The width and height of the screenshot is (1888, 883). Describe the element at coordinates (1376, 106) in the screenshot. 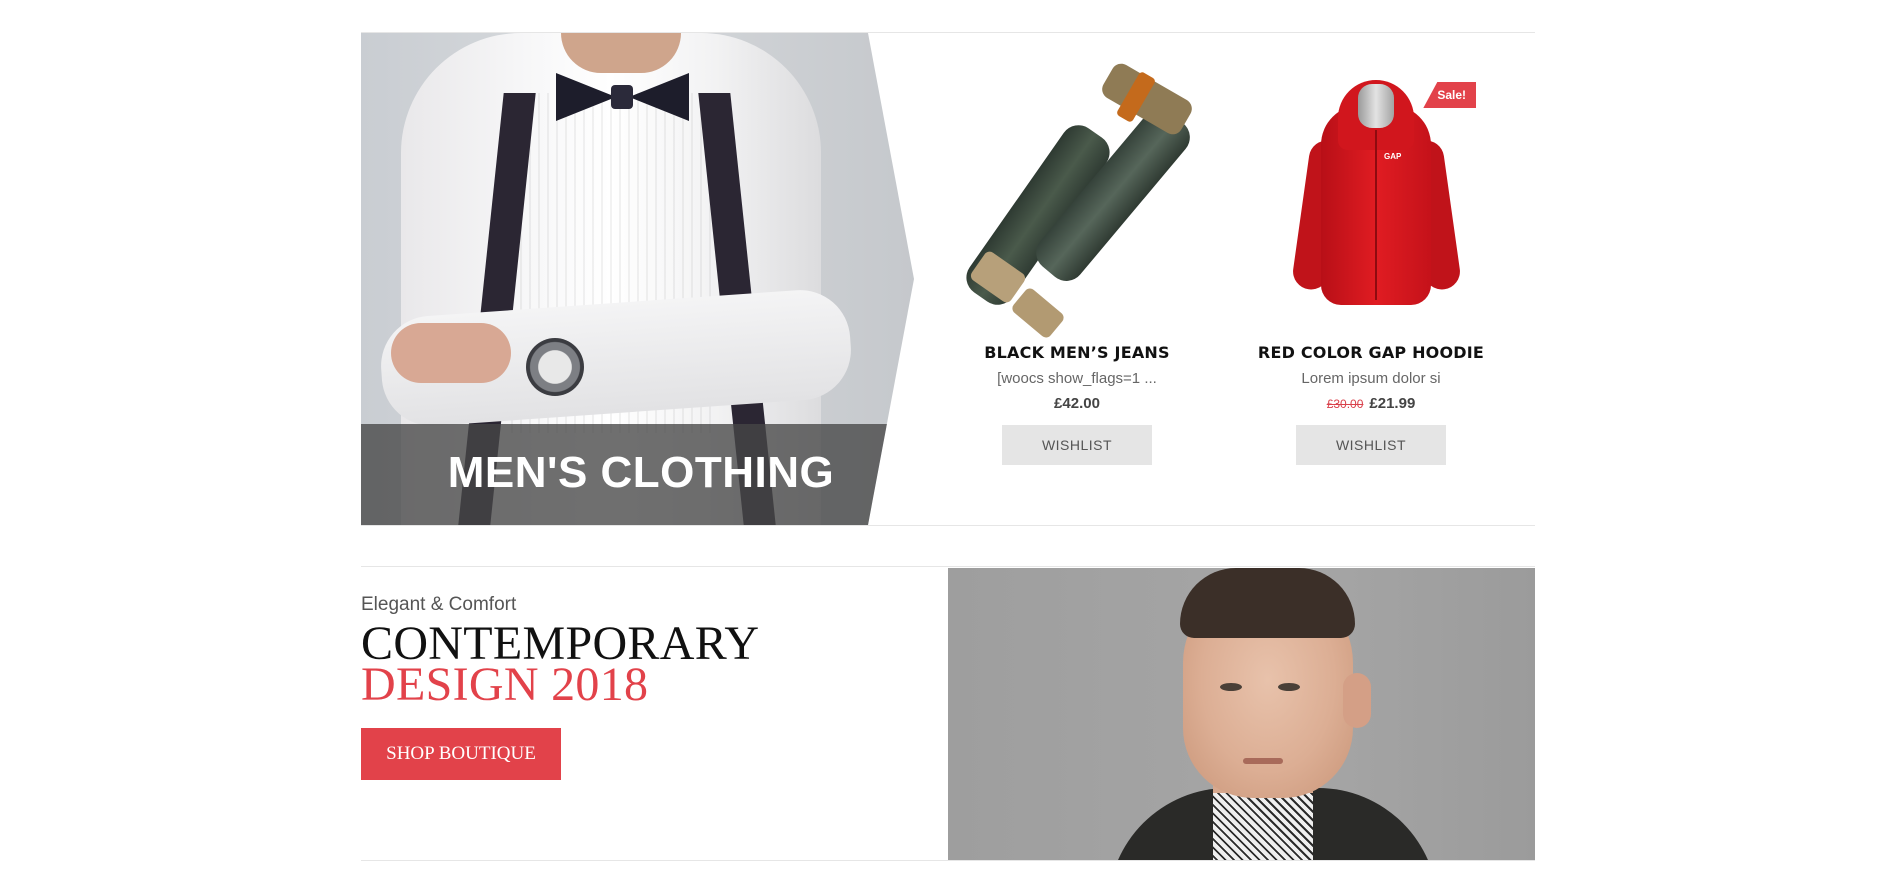

I see `hoodie-mannequin` at that location.